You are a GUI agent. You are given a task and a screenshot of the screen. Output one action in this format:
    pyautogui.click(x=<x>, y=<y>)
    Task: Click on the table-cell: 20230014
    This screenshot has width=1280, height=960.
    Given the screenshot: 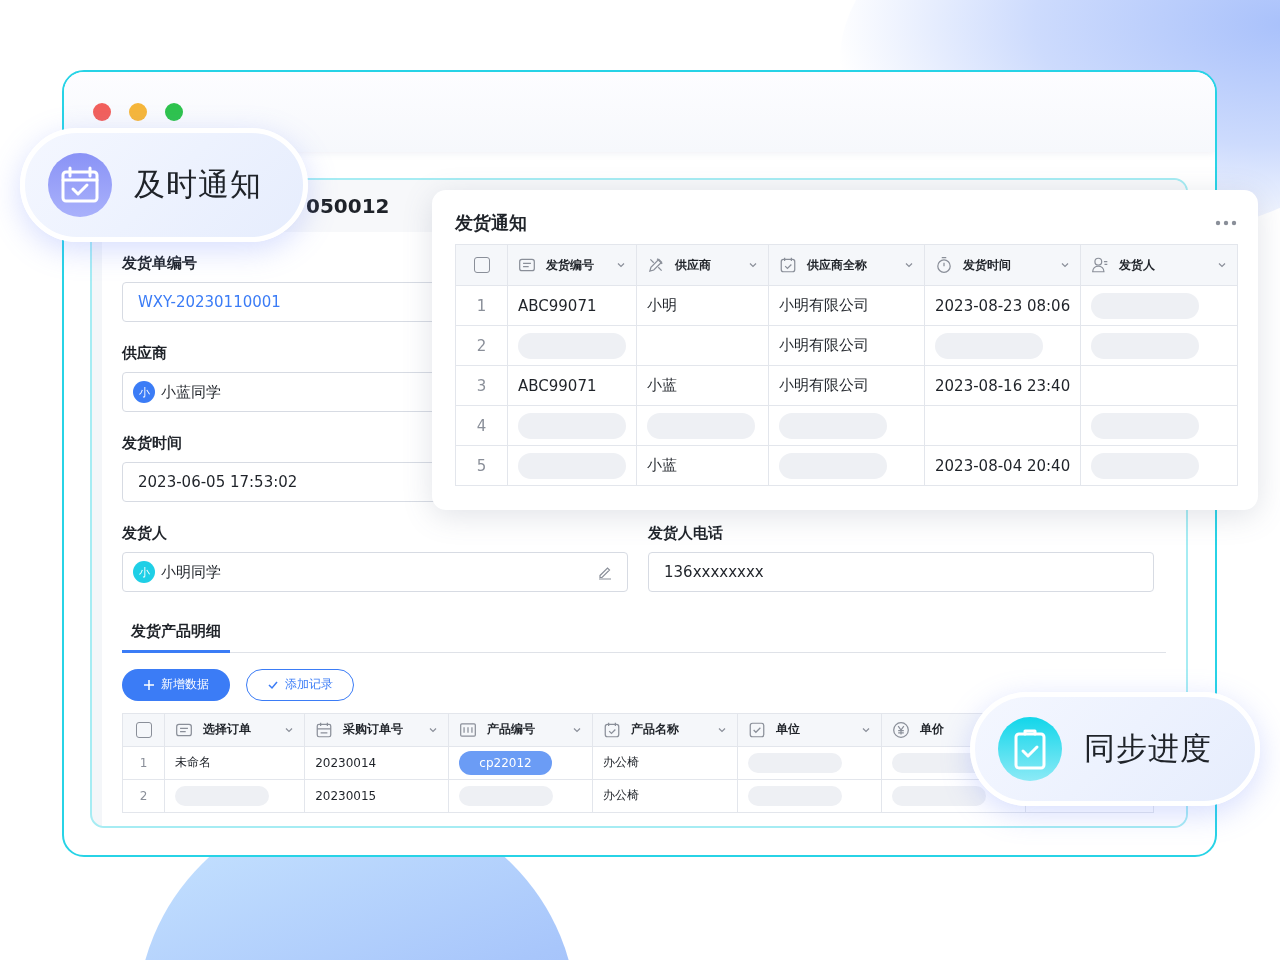 What is the action you would take?
    pyautogui.click(x=376, y=762)
    